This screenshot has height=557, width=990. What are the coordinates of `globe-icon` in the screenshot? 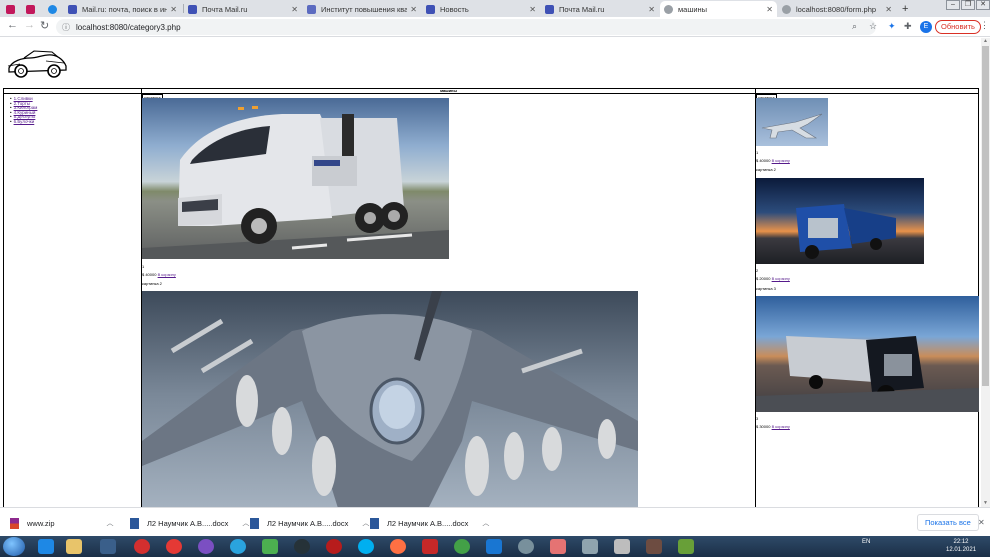 It's located at (668, 9).